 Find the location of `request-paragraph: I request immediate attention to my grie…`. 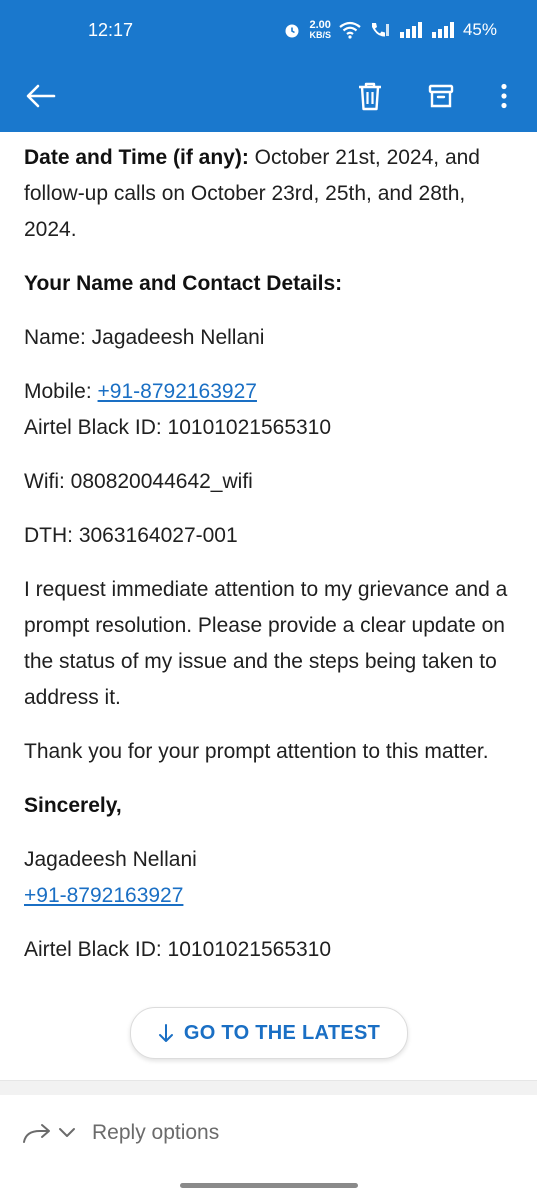

request-paragraph: I request immediate attention to my grie… is located at coordinates (266, 643).